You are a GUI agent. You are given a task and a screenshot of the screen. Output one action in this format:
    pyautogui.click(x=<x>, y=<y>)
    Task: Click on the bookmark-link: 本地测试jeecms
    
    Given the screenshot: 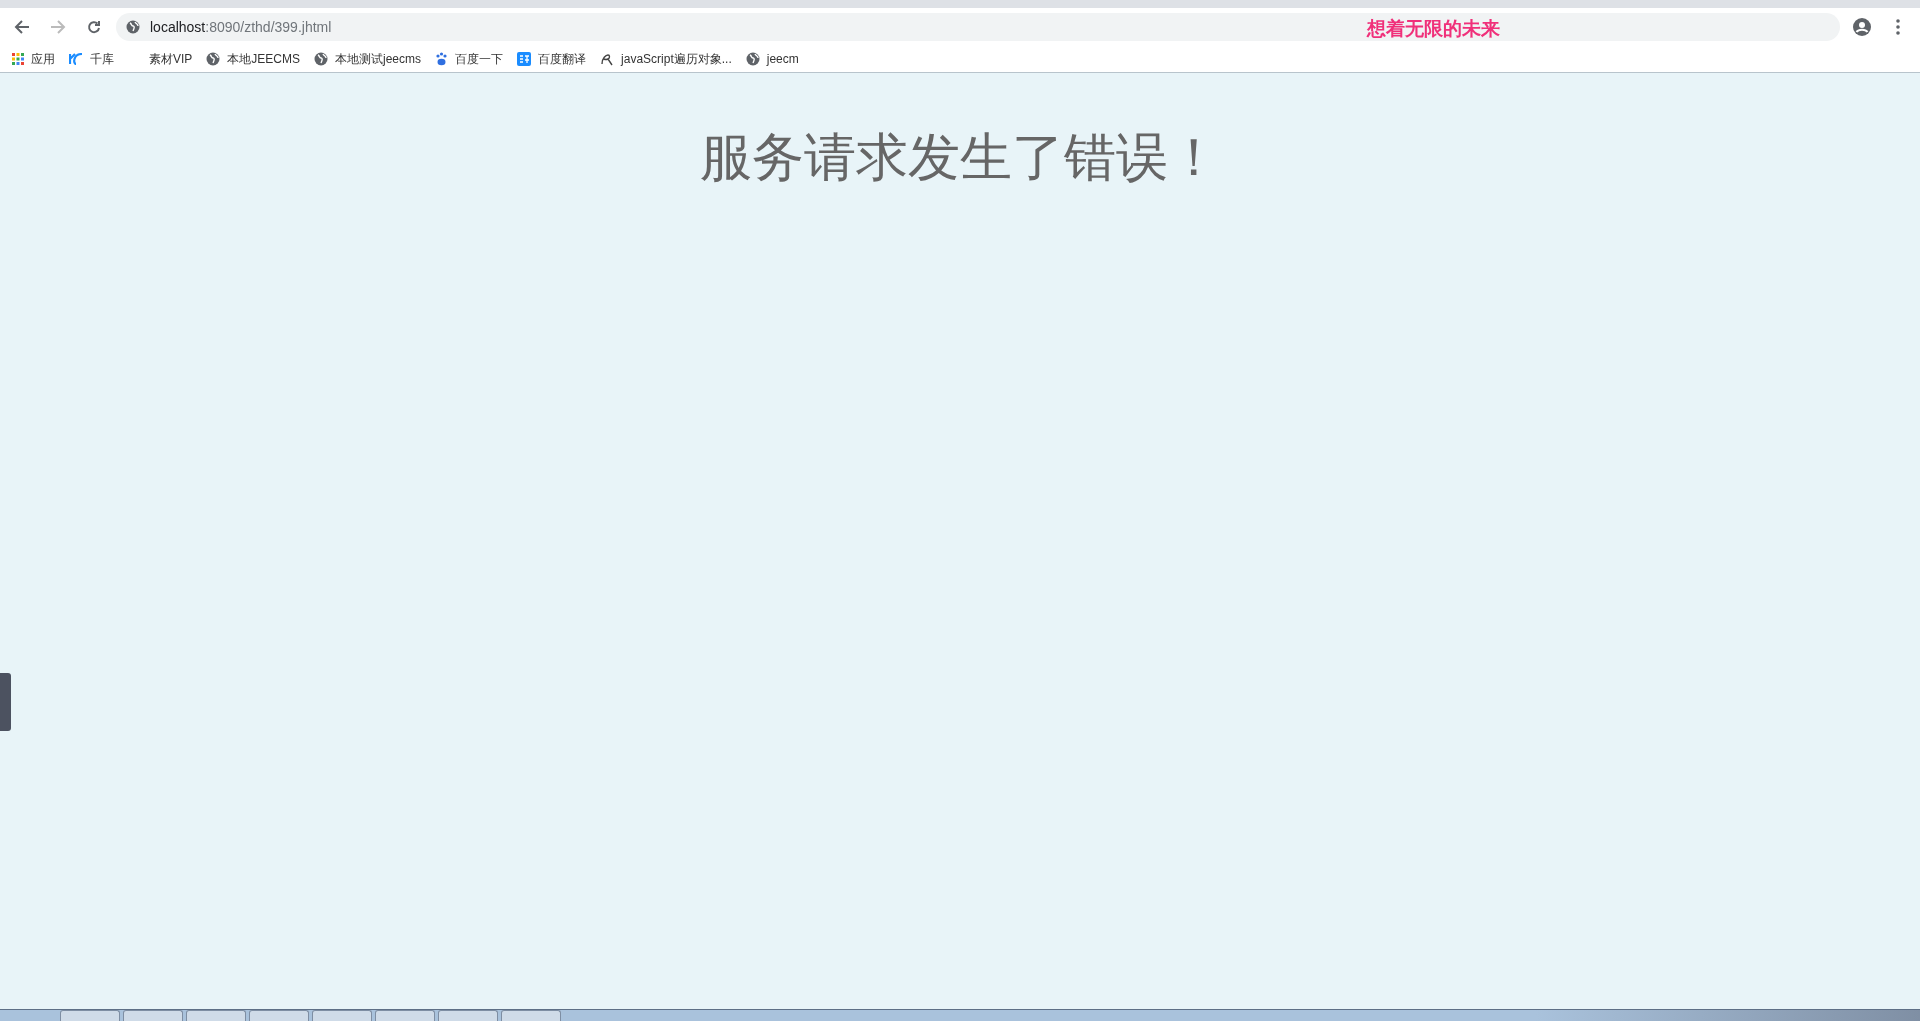 What is the action you would take?
    pyautogui.click(x=368, y=59)
    